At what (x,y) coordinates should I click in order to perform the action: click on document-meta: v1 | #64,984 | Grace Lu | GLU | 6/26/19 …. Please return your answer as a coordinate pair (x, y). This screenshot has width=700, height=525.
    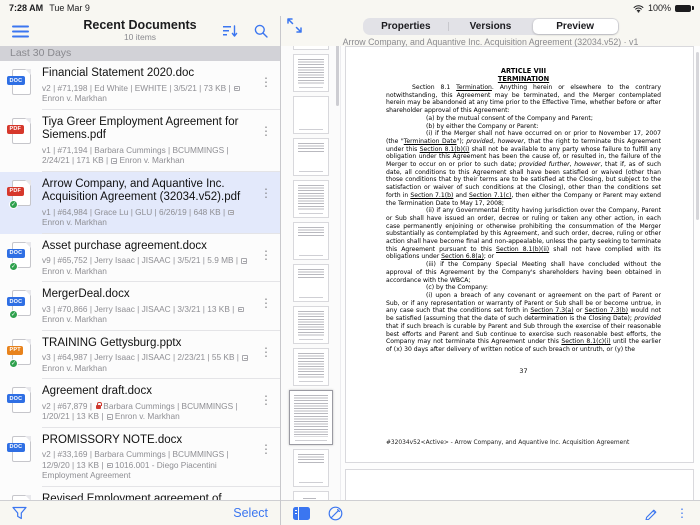
    Looking at the image, I should click on (150, 217).